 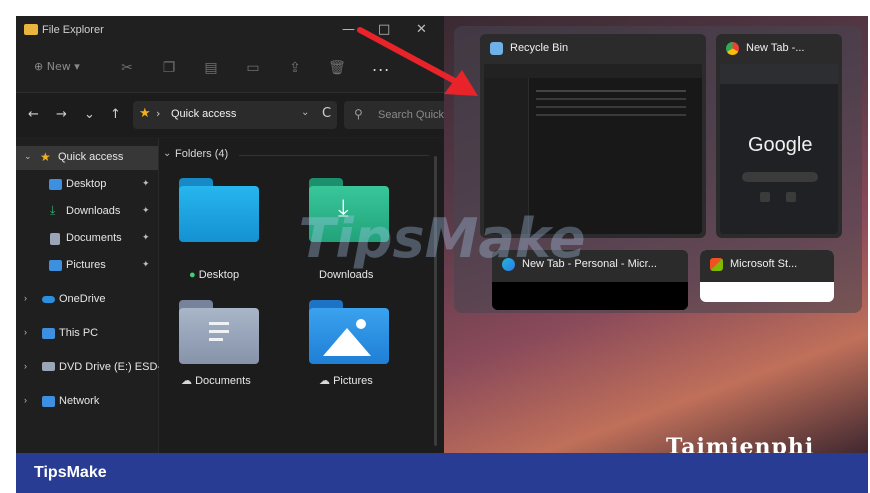 What do you see at coordinates (70, 472) in the screenshot?
I see `footer-brand: TipsMake` at bounding box center [70, 472].